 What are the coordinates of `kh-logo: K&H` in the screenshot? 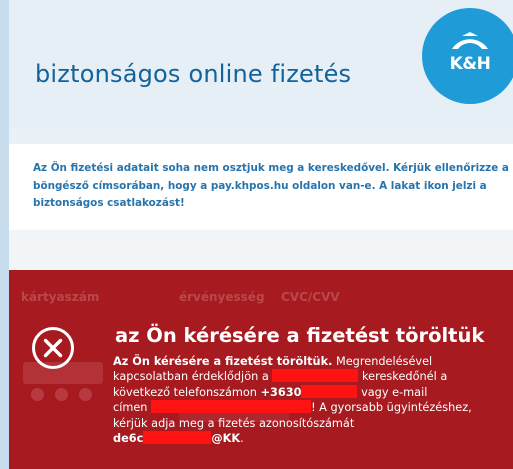 It's located at (467, 56).